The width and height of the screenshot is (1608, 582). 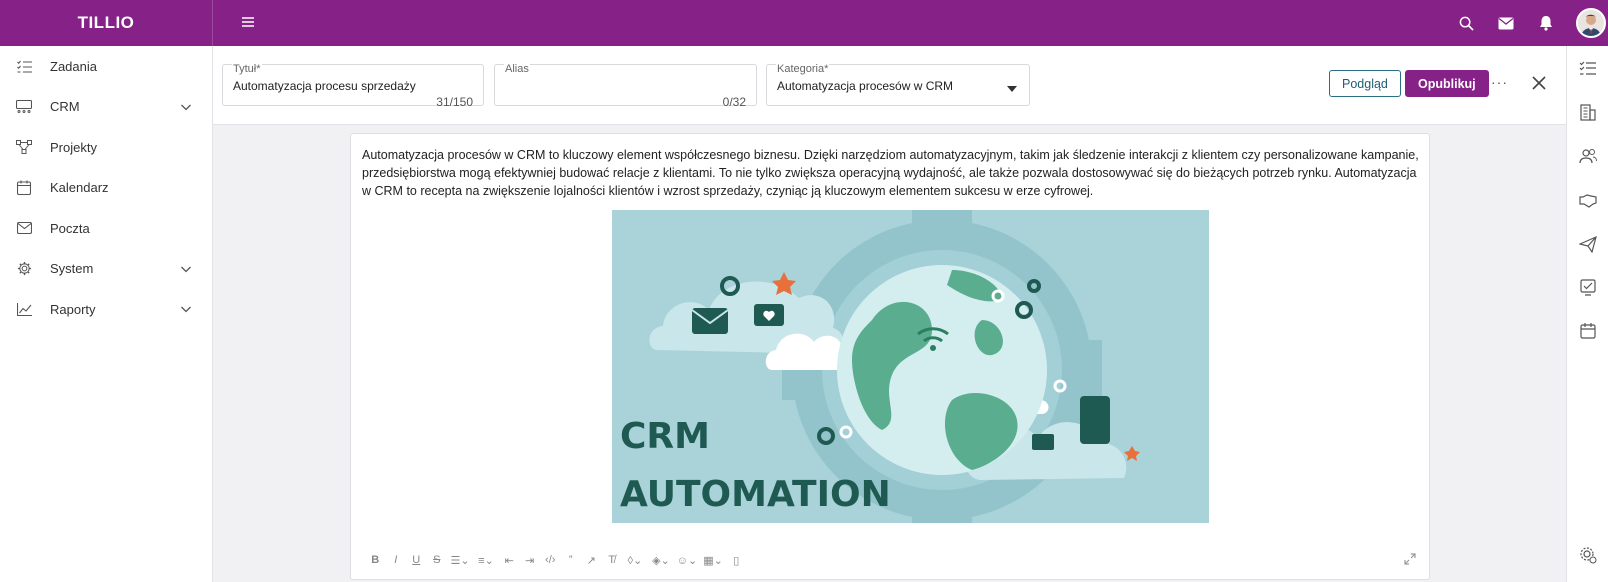 I want to click on sidebar-item-label: Zadania, so click(x=73, y=66).